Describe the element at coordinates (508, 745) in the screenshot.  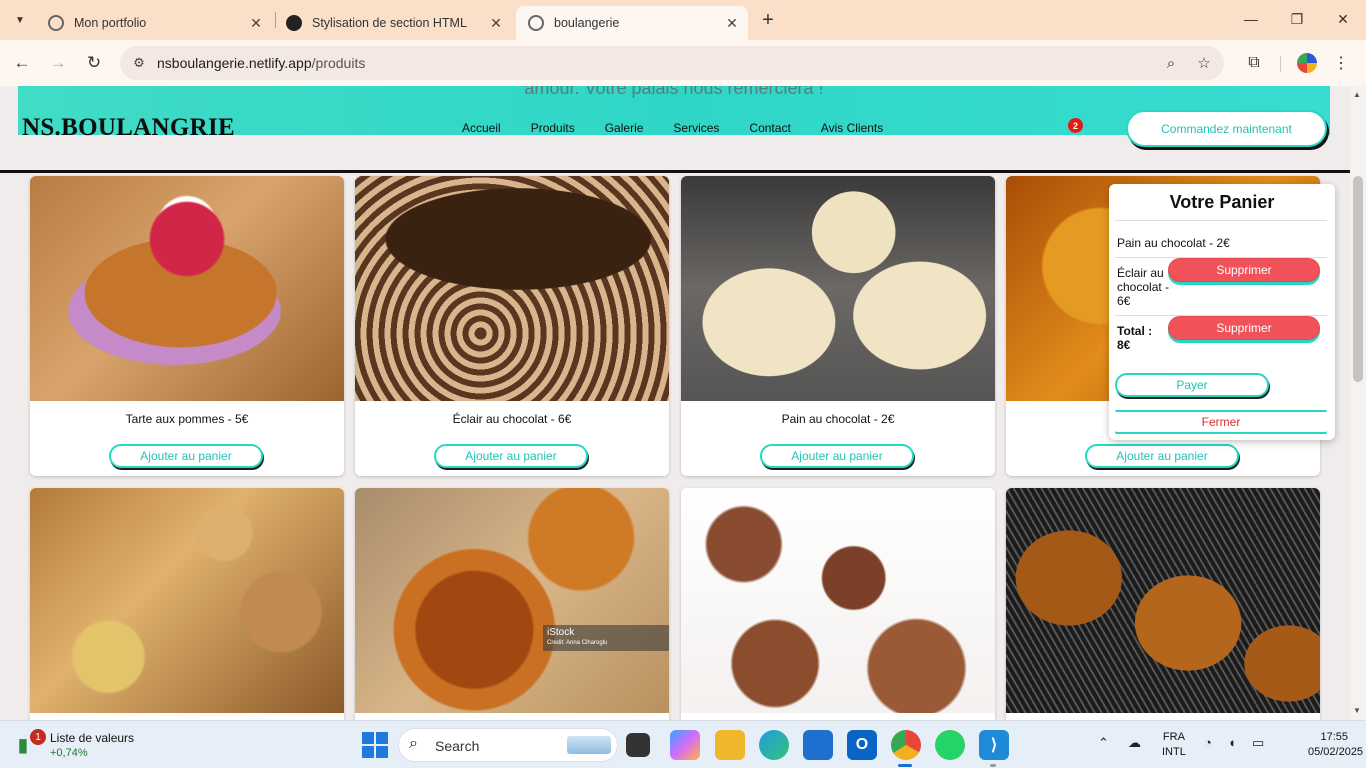
I see `taskbar-search: ⌕ Search` at that location.